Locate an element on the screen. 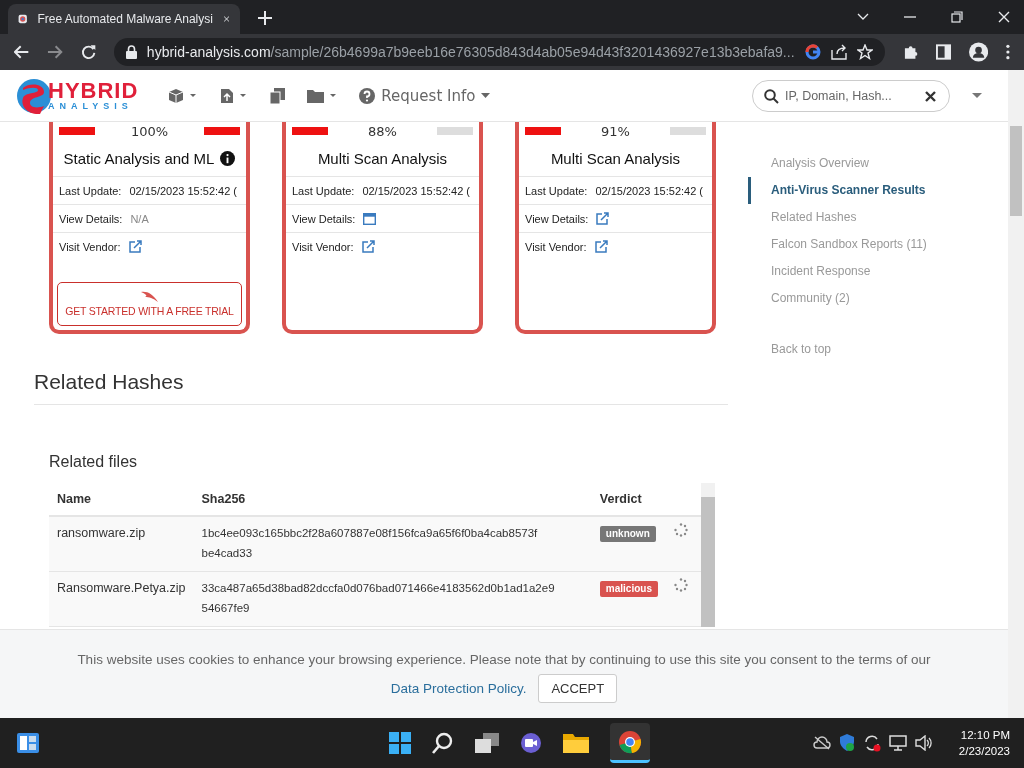  back-icon is located at coordinates (22, 52).